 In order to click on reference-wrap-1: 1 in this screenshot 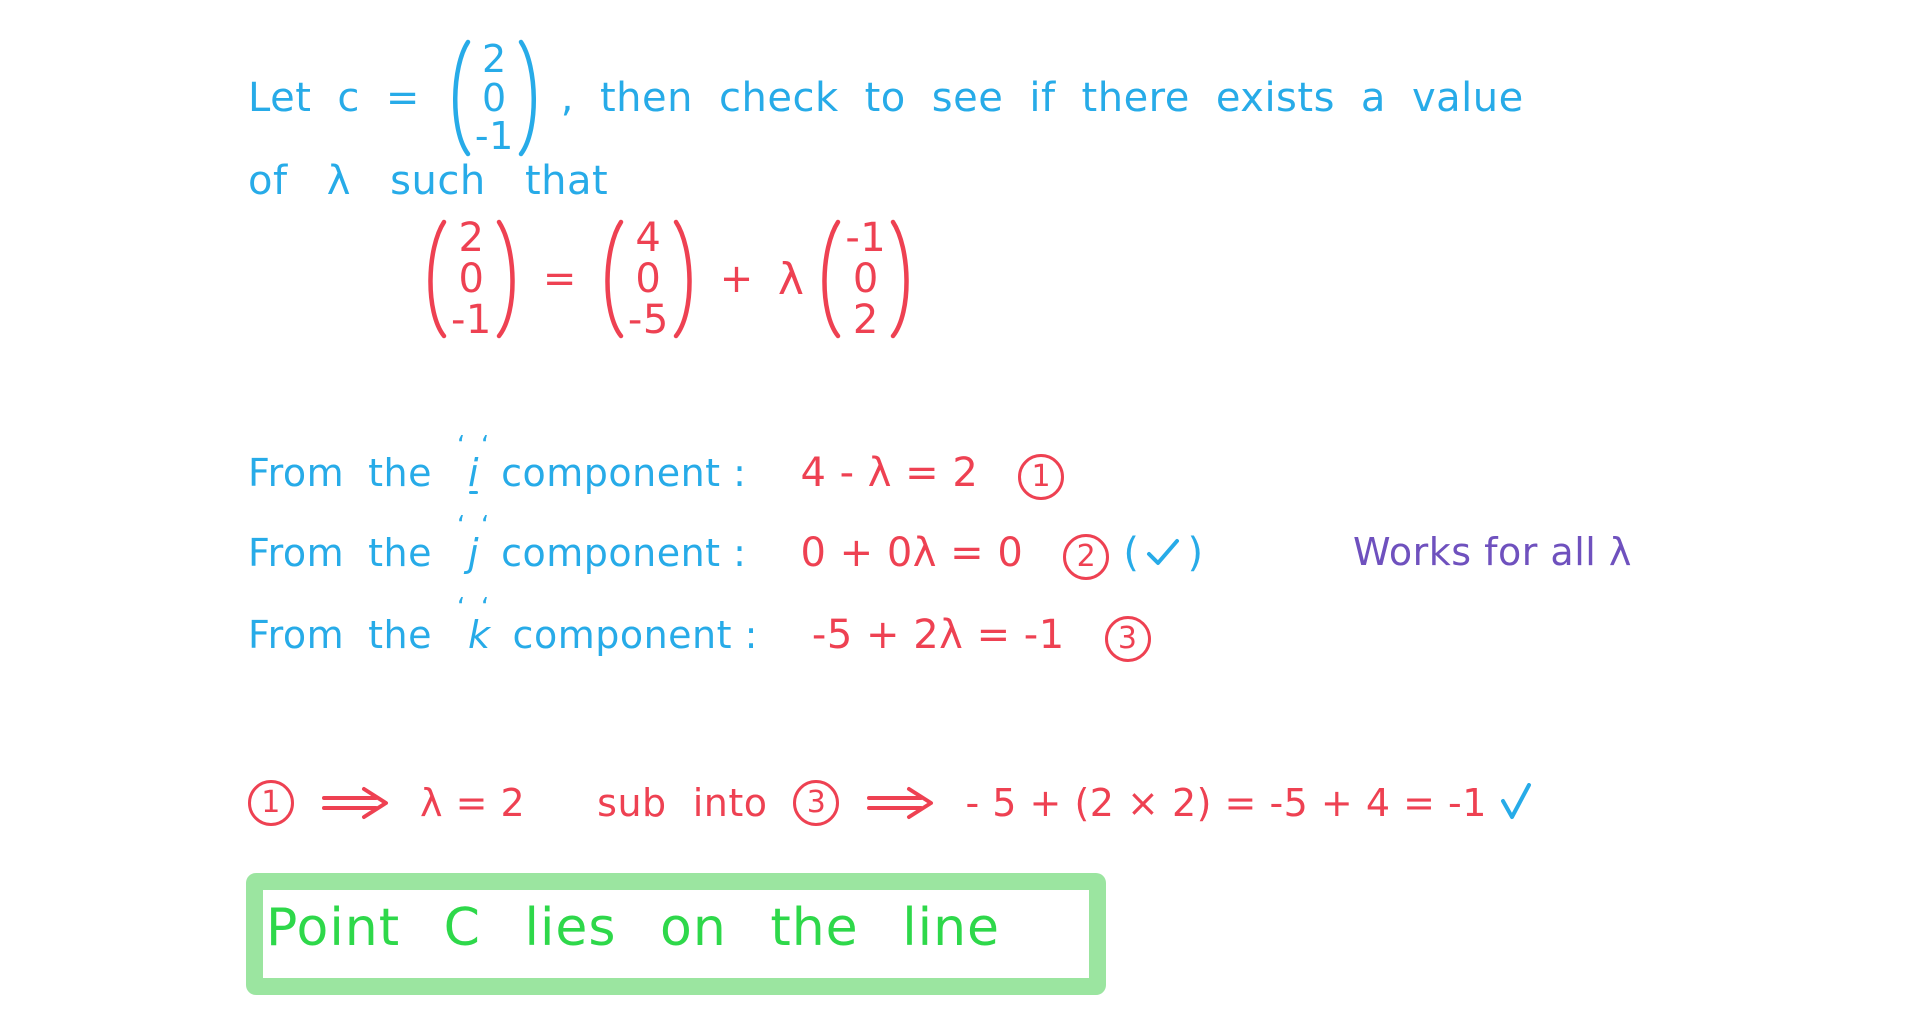, I will do `click(1041, 477)`.